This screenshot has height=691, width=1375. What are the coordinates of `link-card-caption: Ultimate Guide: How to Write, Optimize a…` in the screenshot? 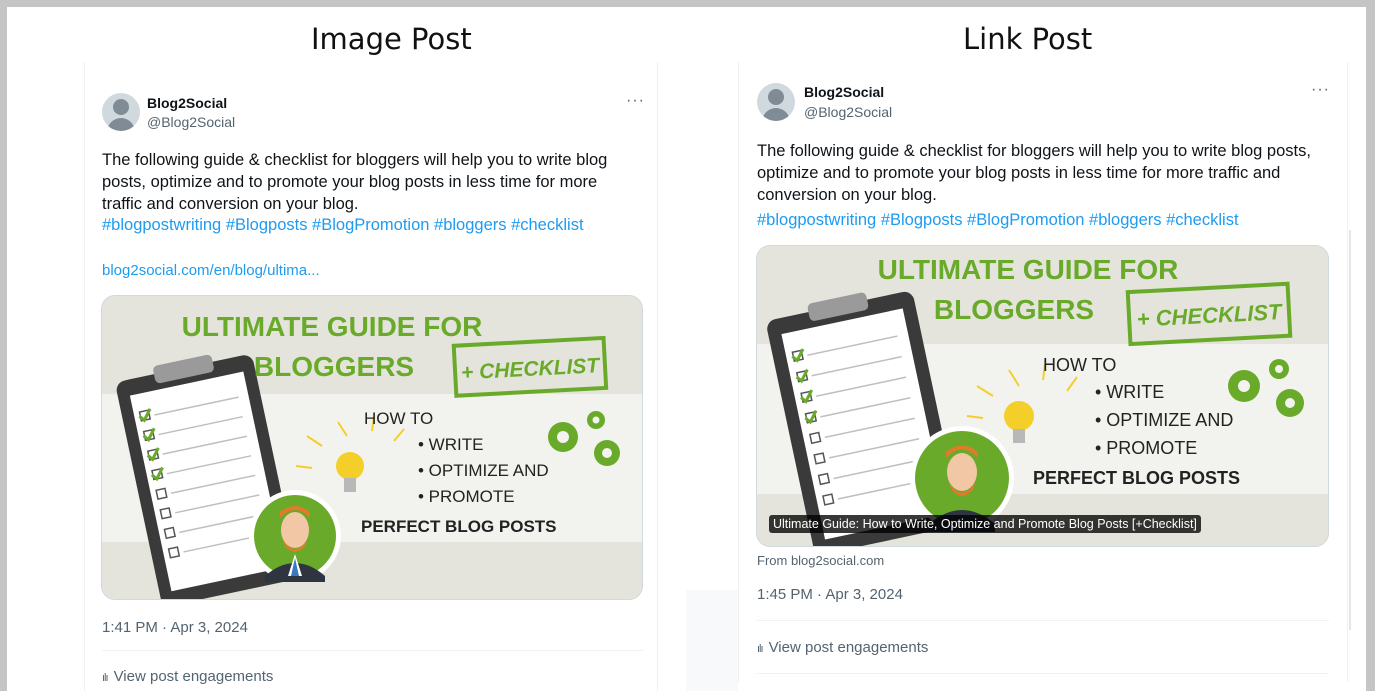 It's located at (985, 524).